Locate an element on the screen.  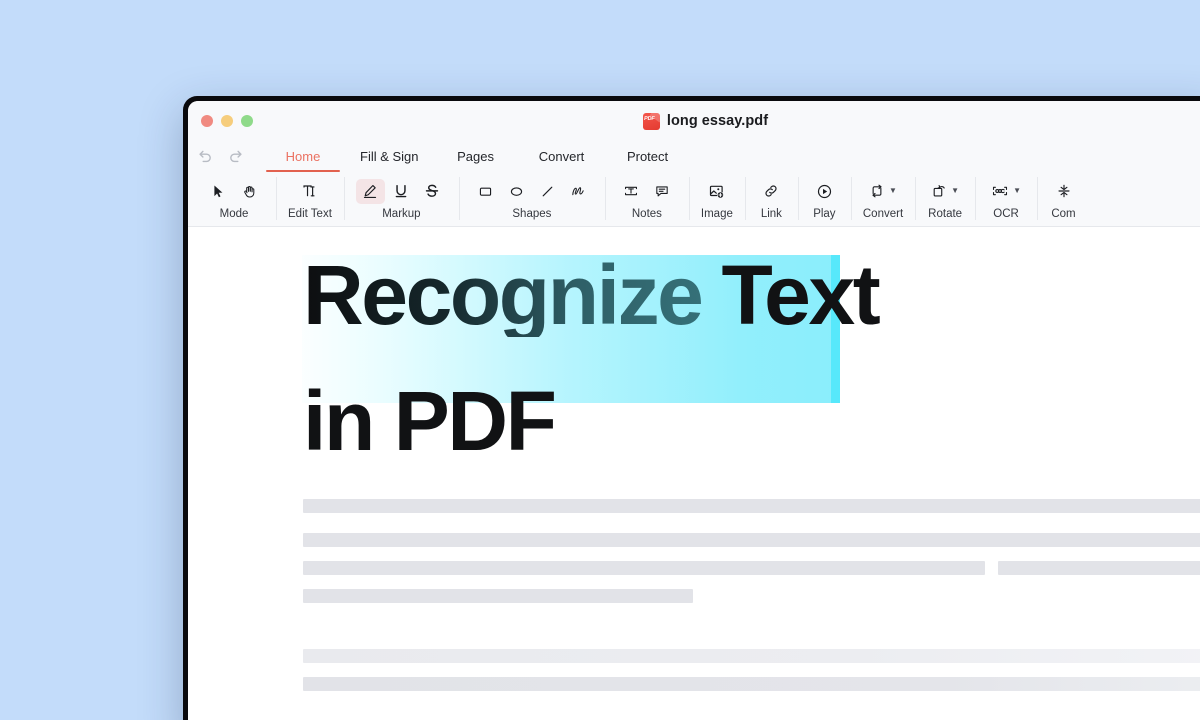
heading-word-recognize: Recognize is located at coordinates (503, 295).